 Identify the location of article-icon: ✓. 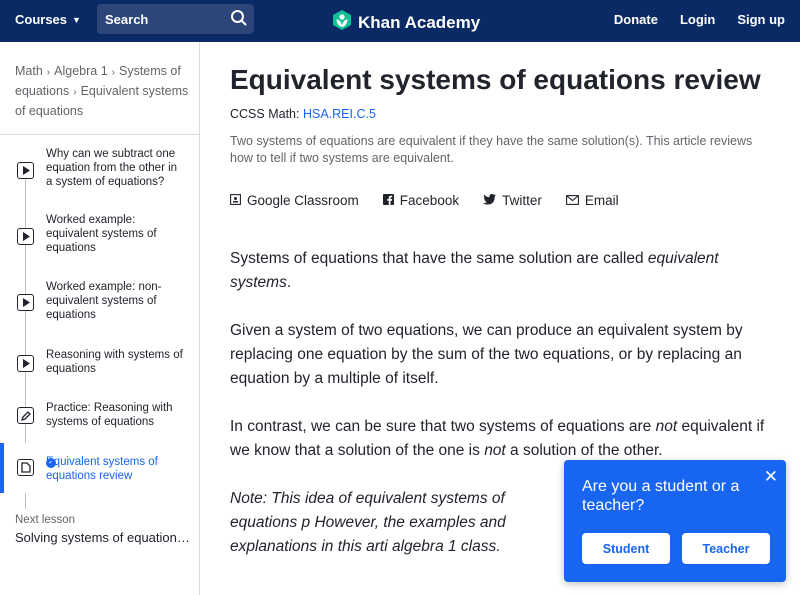
(36, 467).